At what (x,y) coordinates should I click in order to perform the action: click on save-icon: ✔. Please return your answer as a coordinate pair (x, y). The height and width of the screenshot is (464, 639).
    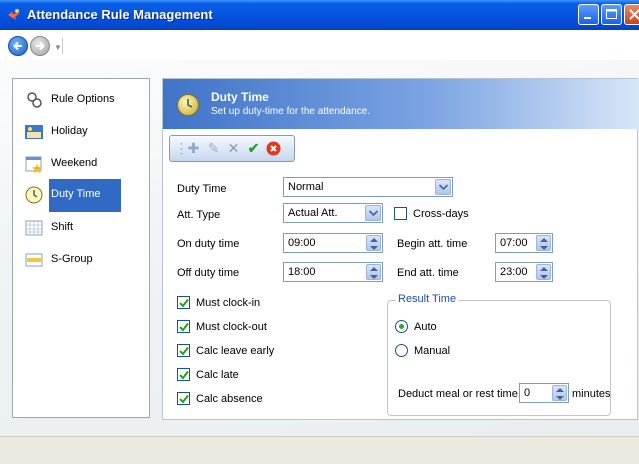
    Looking at the image, I should click on (253, 148).